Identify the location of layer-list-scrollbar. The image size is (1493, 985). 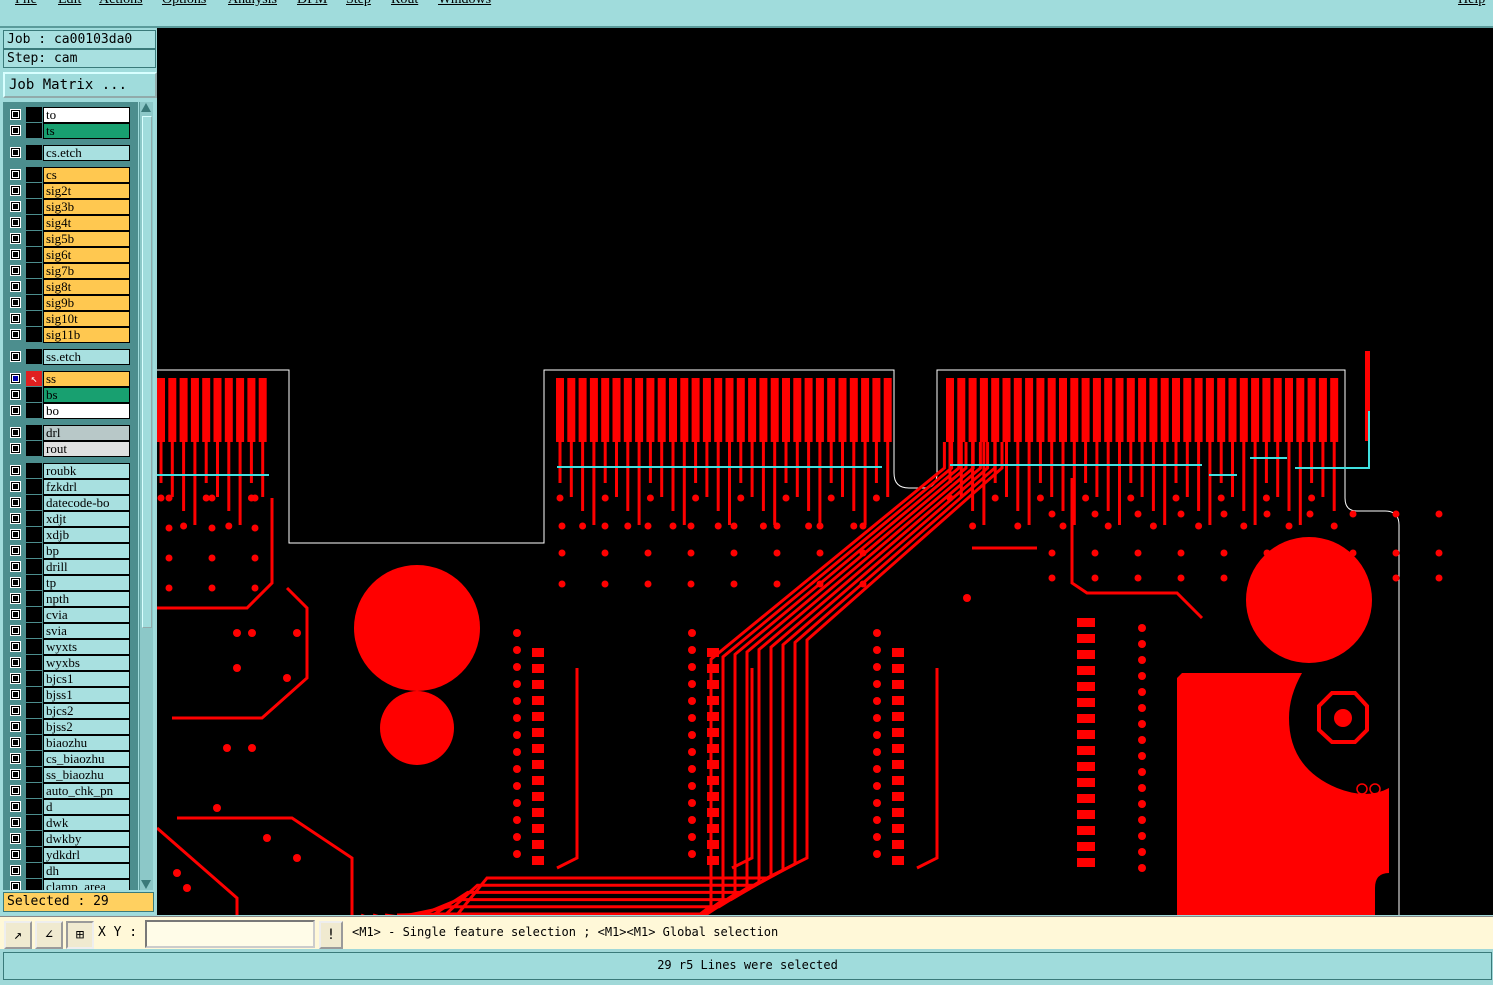
(146, 496).